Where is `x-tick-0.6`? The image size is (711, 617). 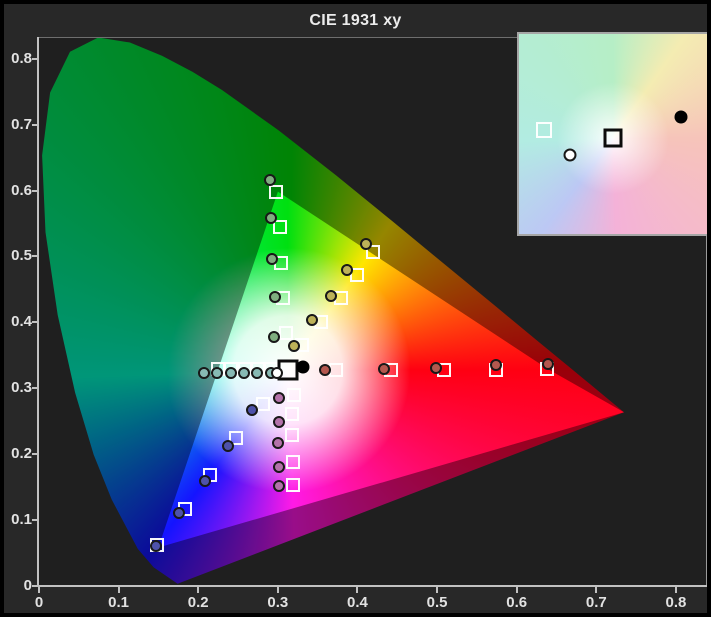
x-tick-0.6 is located at coordinates (516, 590).